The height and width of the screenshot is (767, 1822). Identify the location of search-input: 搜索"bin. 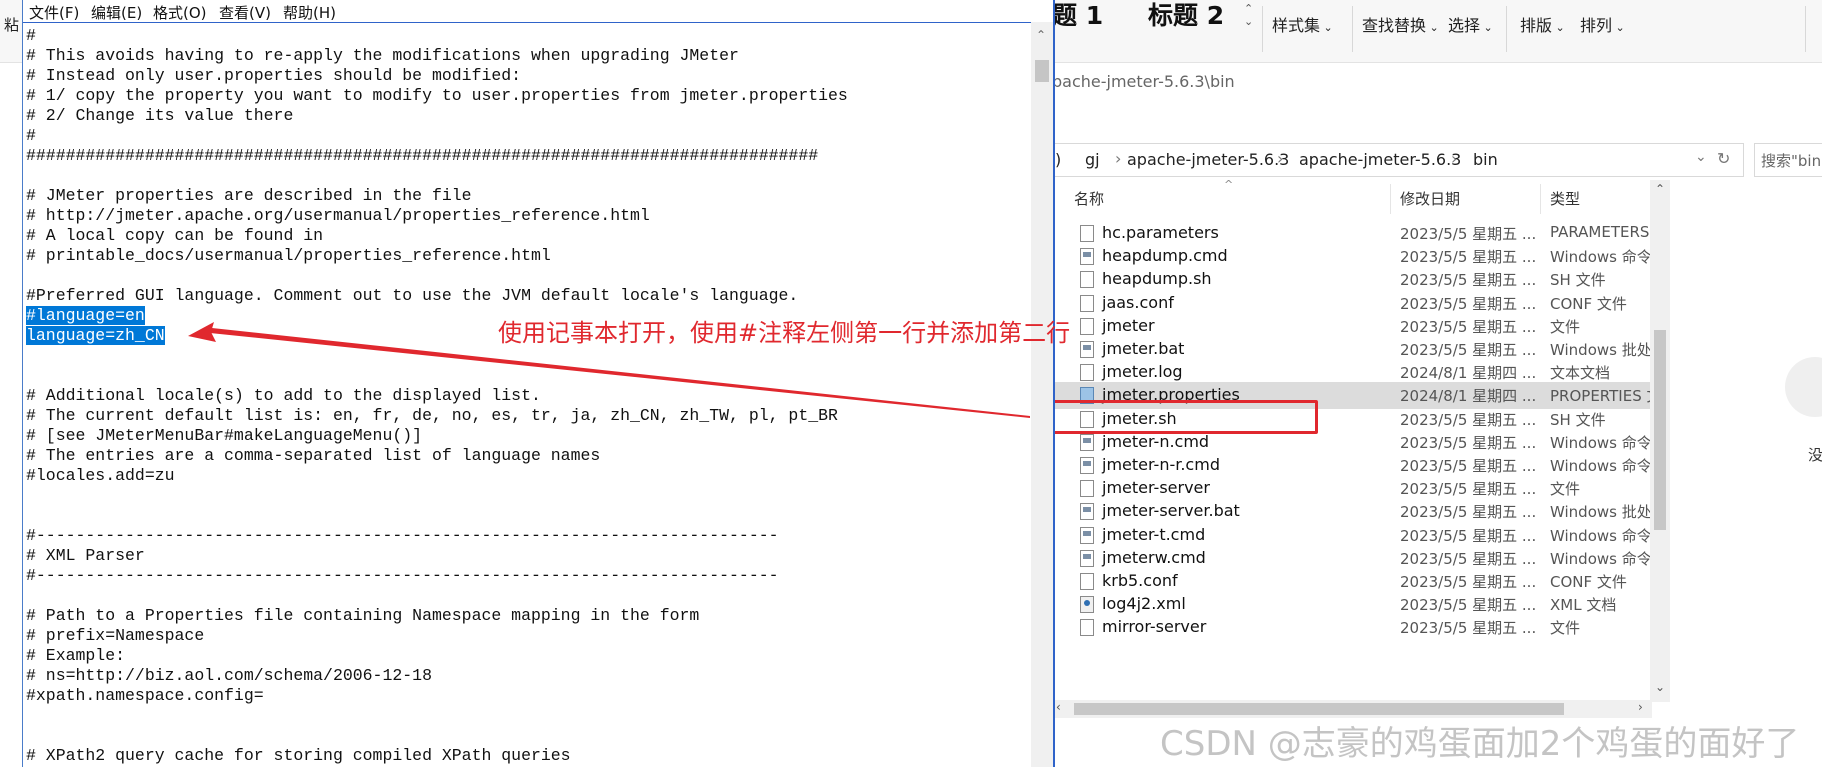
(1788, 160).